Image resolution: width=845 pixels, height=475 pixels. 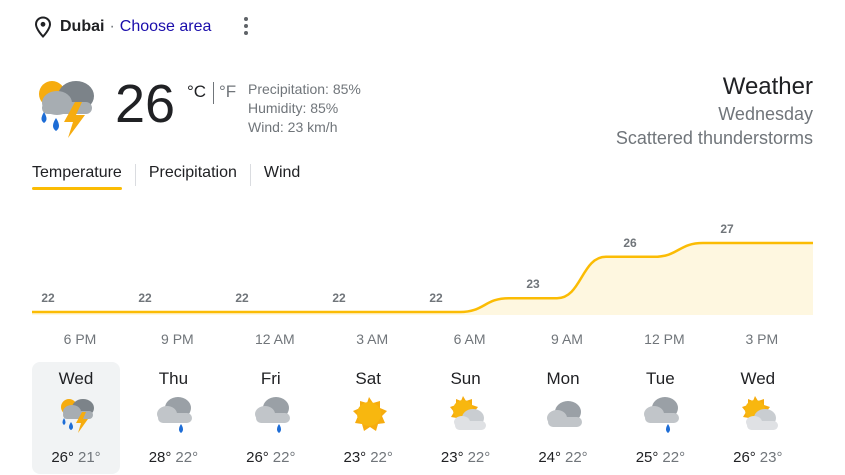 What do you see at coordinates (758, 457) in the screenshot?
I see `forecast-temps: 26° 23°` at bounding box center [758, 457].